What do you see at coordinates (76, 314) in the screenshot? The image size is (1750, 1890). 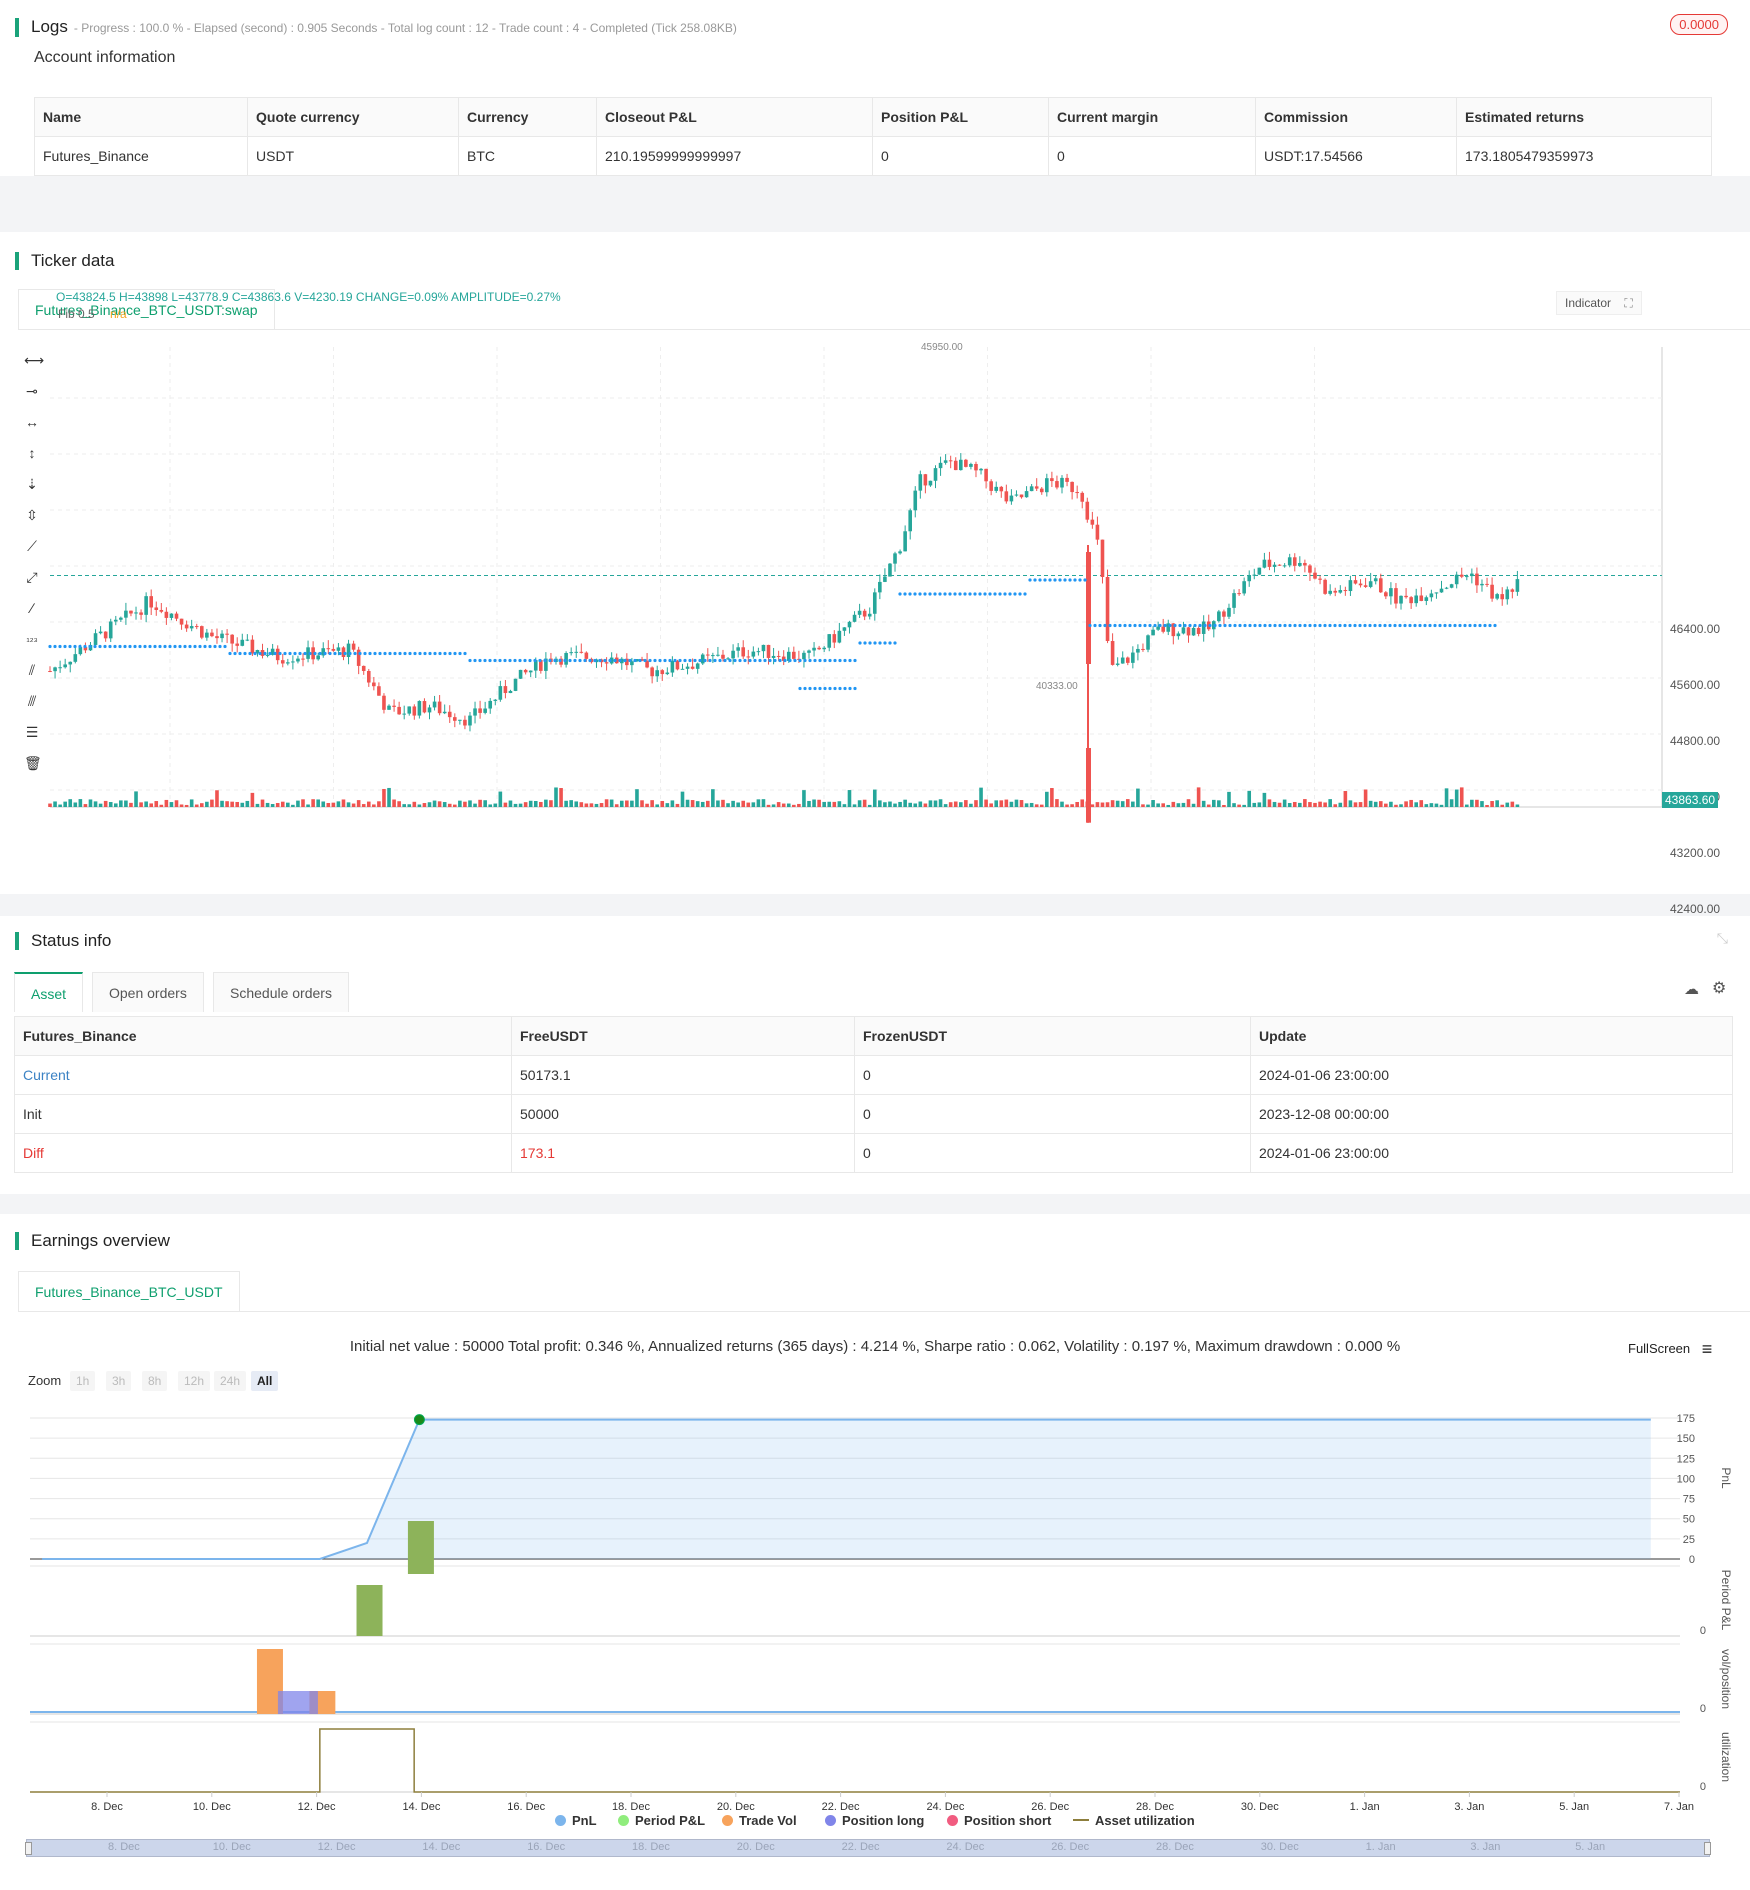 I see `fib-label: Fib 0.5` at bounding box center [76, 314].